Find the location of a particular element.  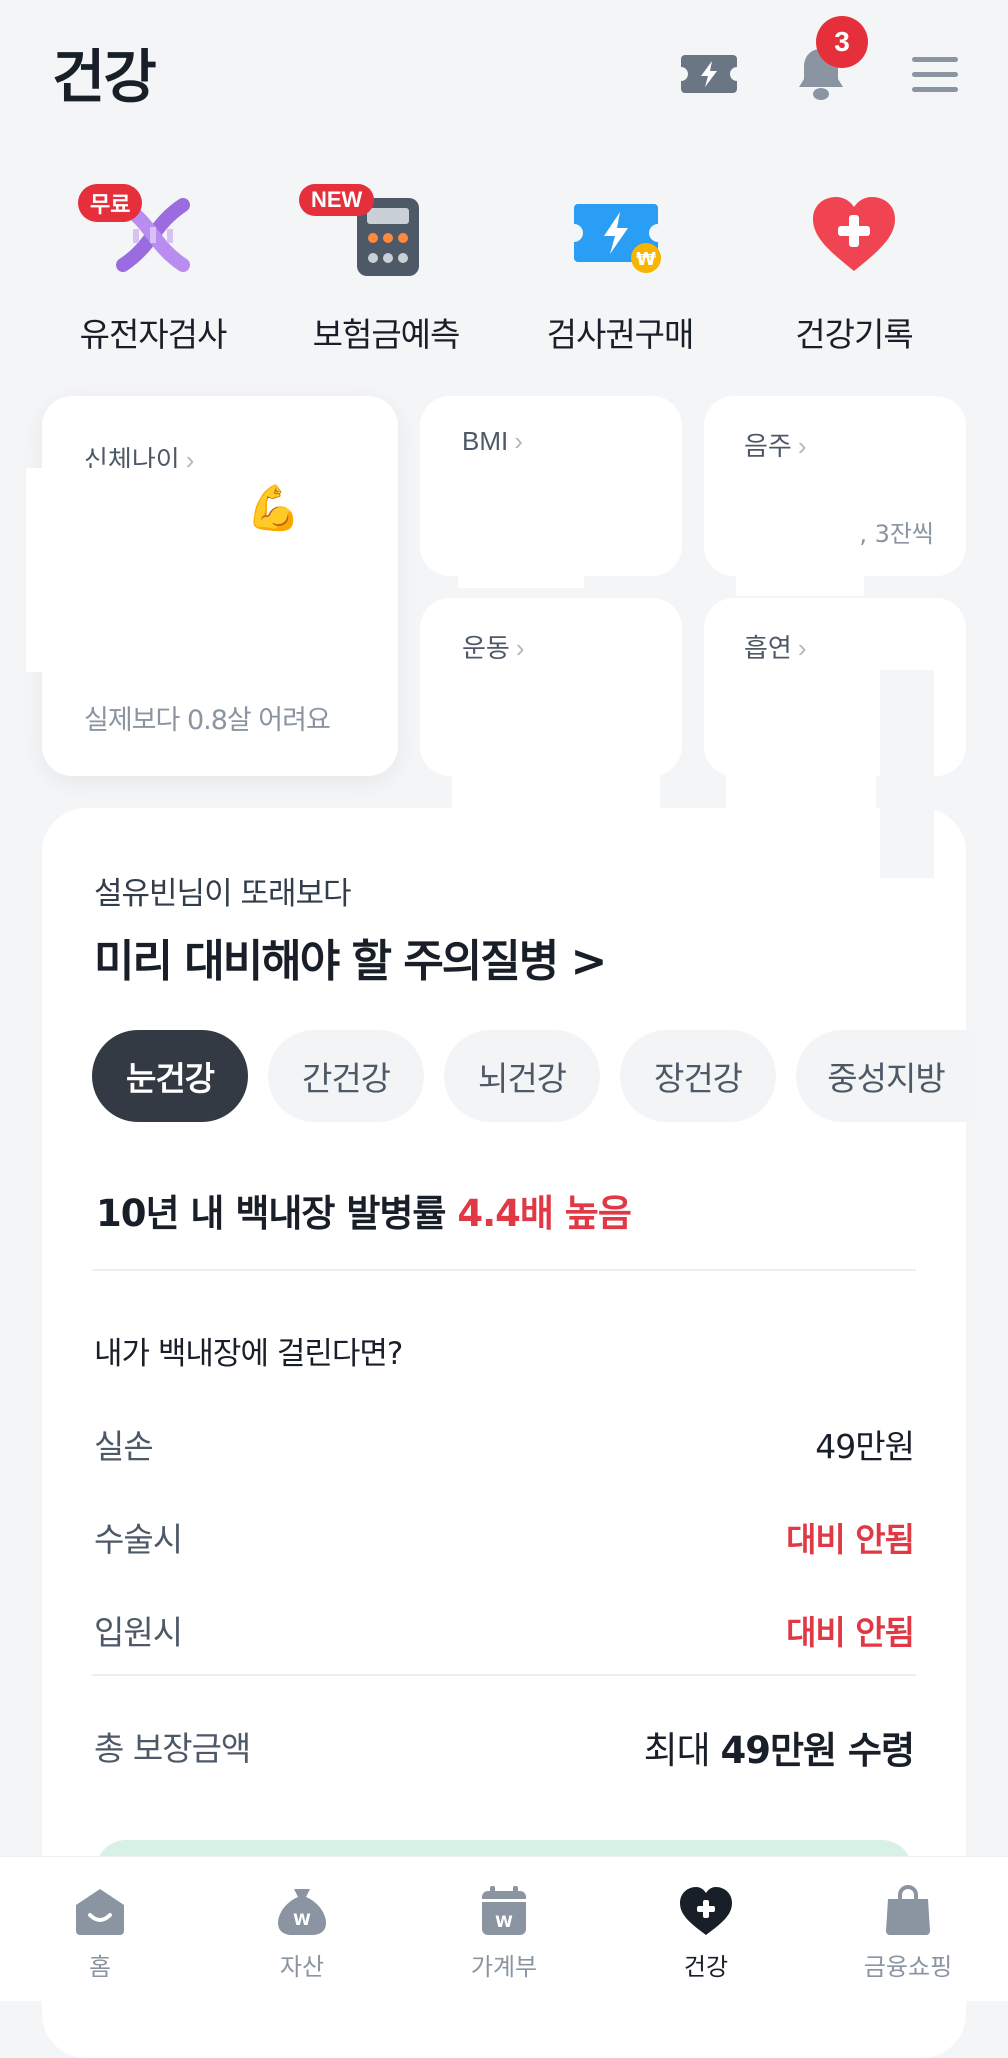

coverage-row-label: 수술시 is located at coordinates (138, 1539).